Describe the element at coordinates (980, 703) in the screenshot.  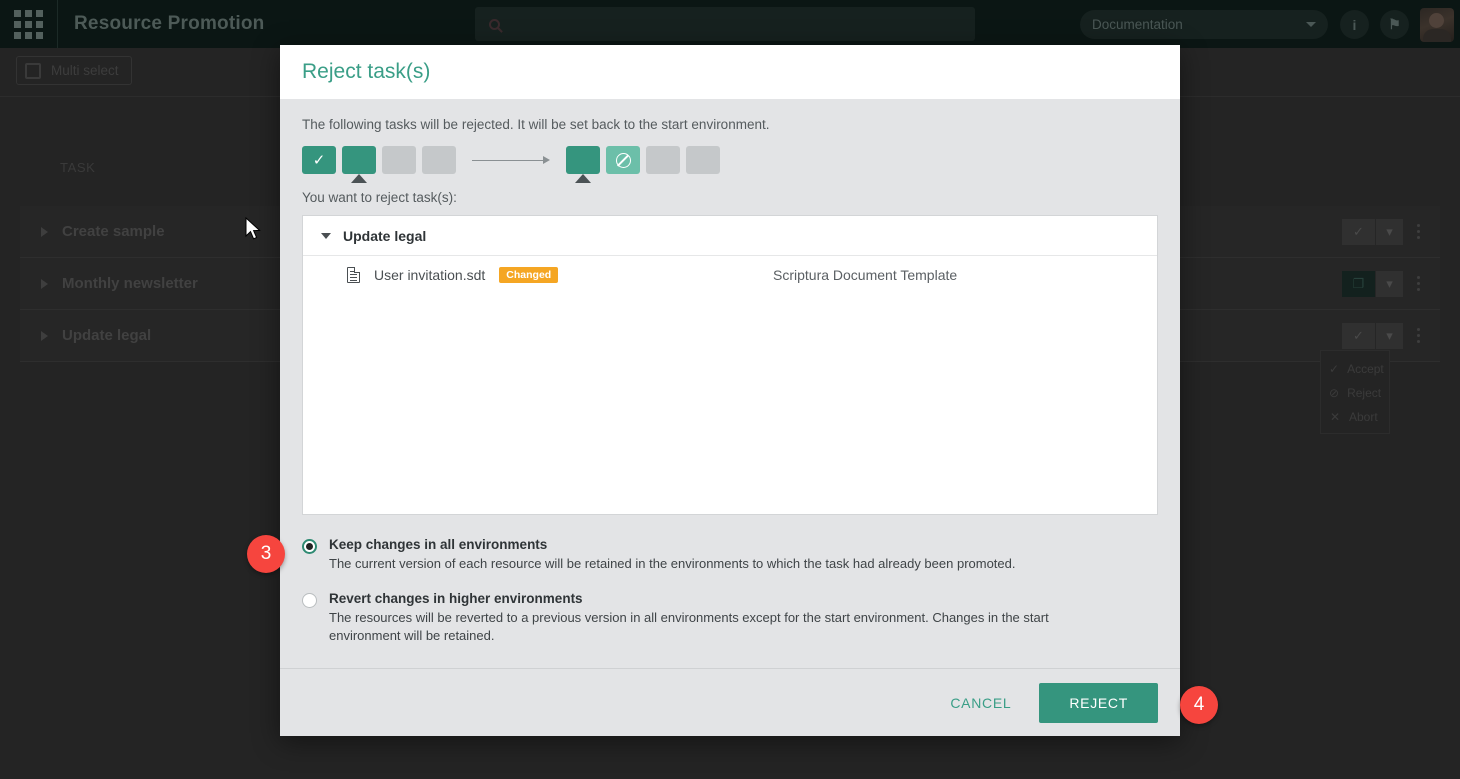
I see `cancel-button: CANCEL` at that location.